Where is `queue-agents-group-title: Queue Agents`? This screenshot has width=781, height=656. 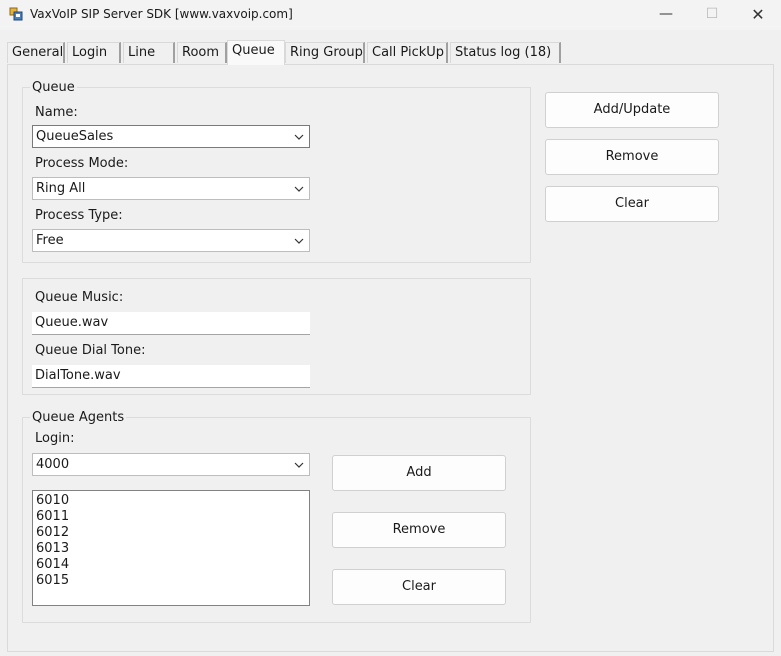 queue-agents-group-title: Queue Agents is located at coordinates (78, 417).